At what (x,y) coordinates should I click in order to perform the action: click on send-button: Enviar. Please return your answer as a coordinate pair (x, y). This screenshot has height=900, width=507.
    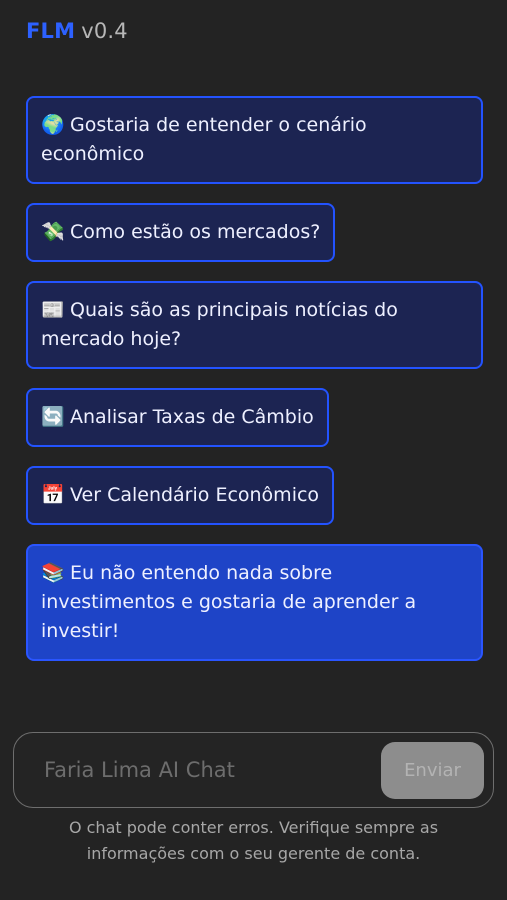
    Looking at the image, I should click on (432, 770).